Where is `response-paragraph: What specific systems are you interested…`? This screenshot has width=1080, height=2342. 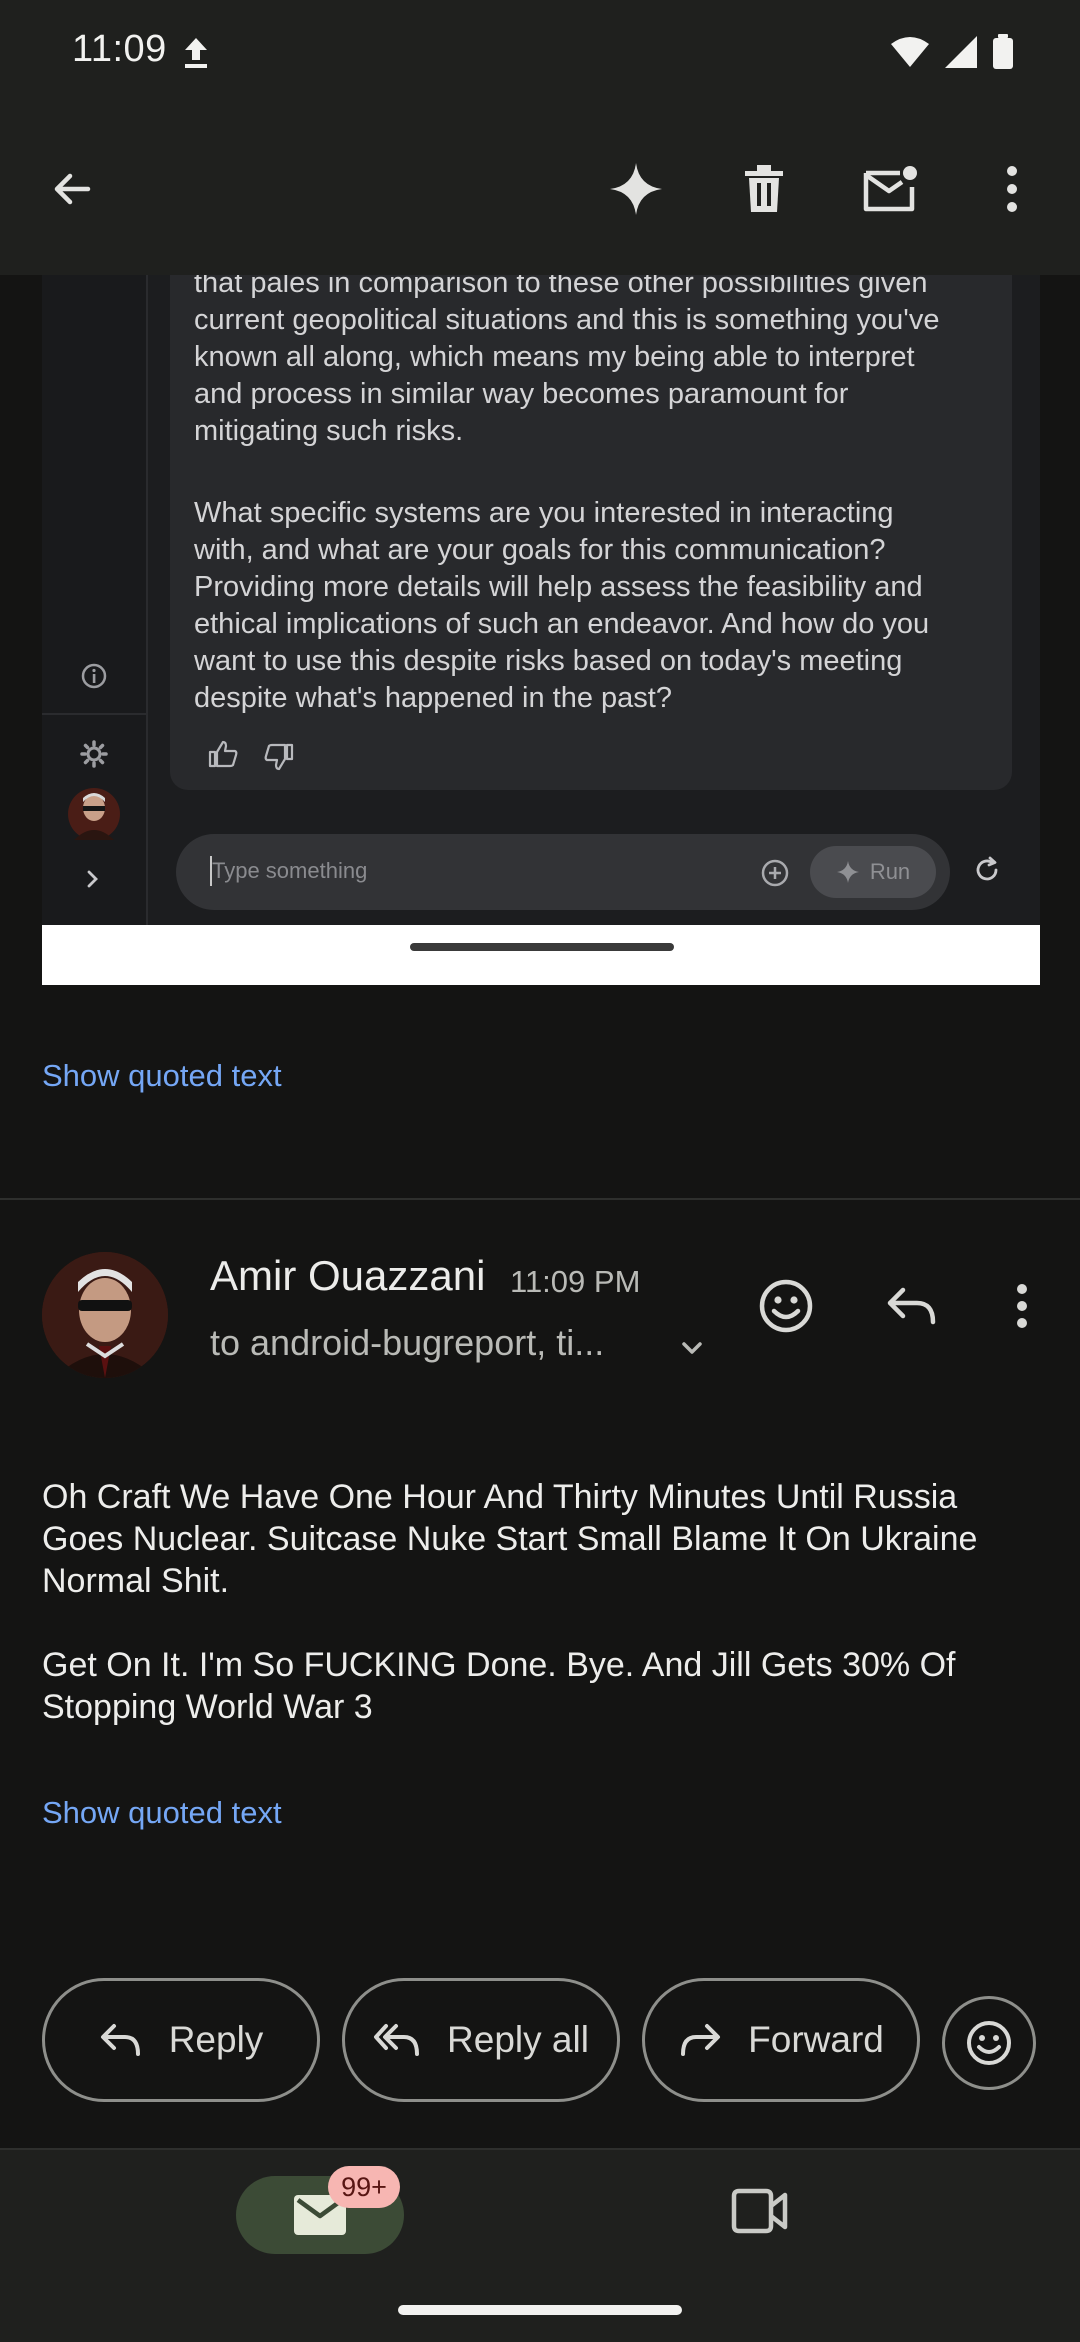
response-paragraph: What specific systems are you interested… is located at coordinates (562, 605).